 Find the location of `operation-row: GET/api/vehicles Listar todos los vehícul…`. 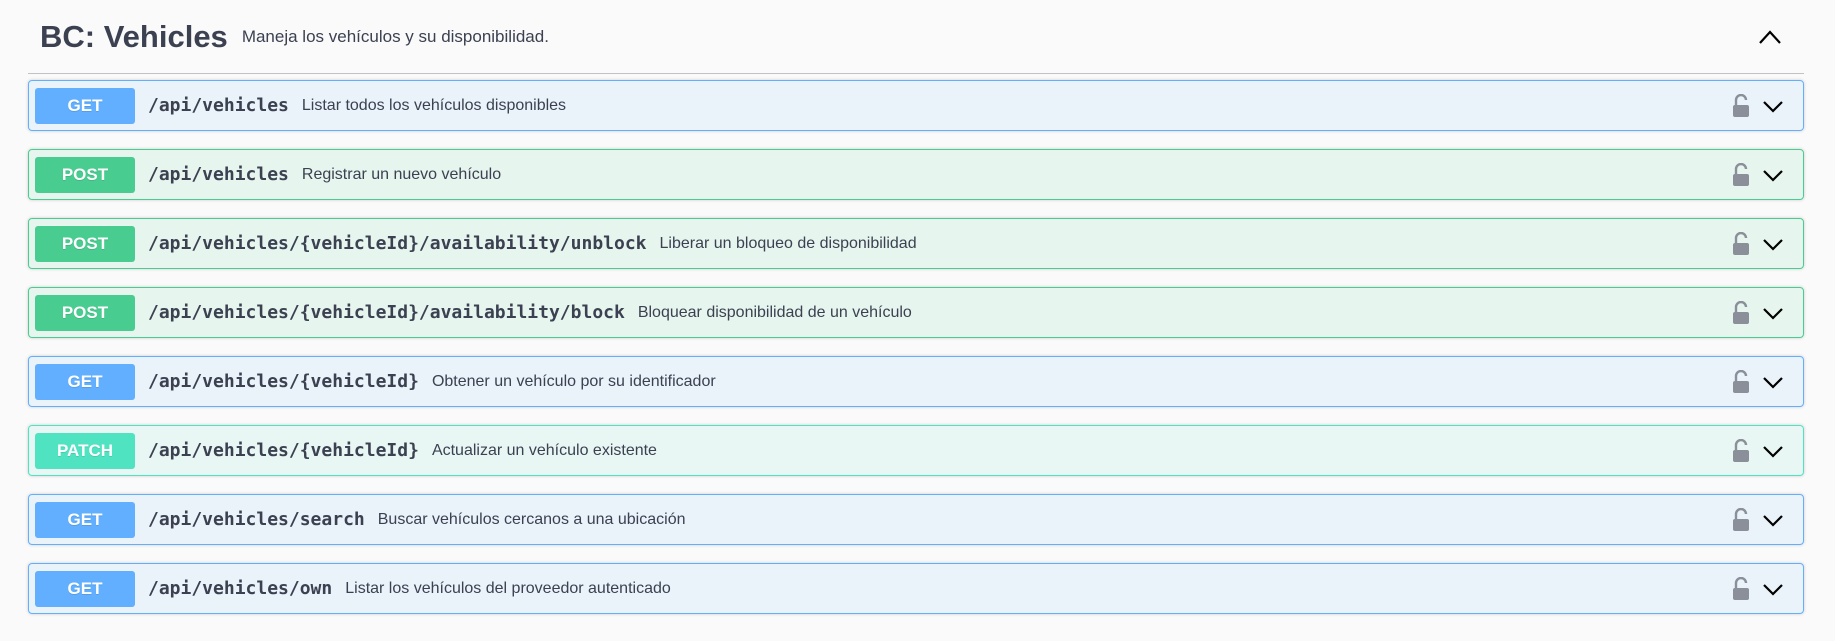

operation-row: GET/api/vehicles Listar todos los vehícul… is located at coordinates (916, 105).